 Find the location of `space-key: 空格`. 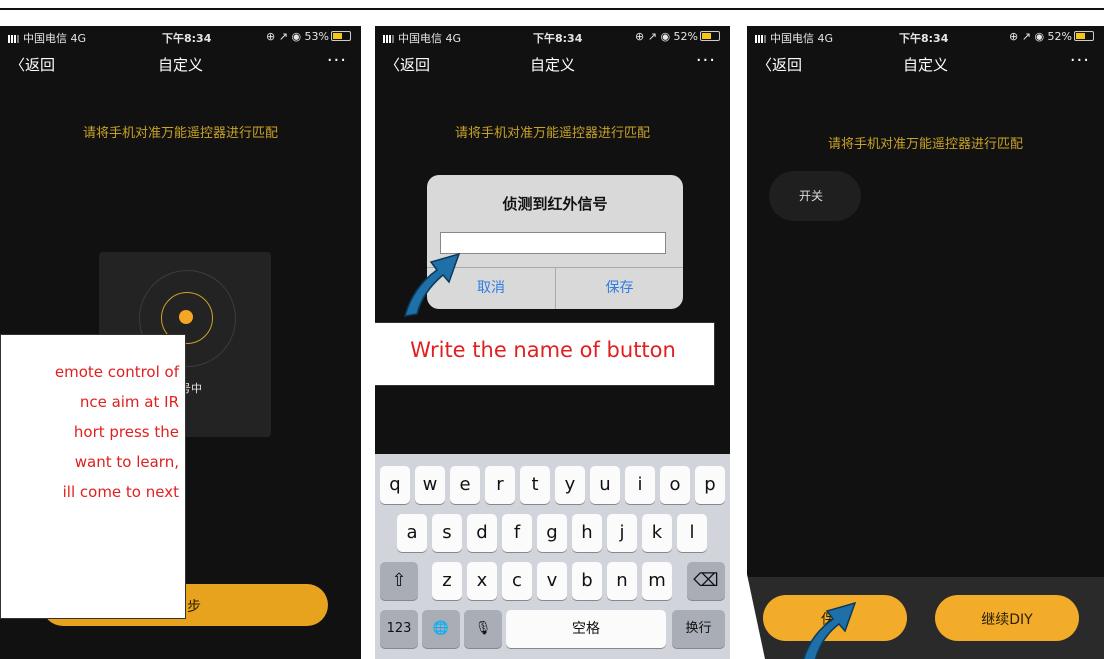

space-key: 空格 is located at coordinates (586, 629).